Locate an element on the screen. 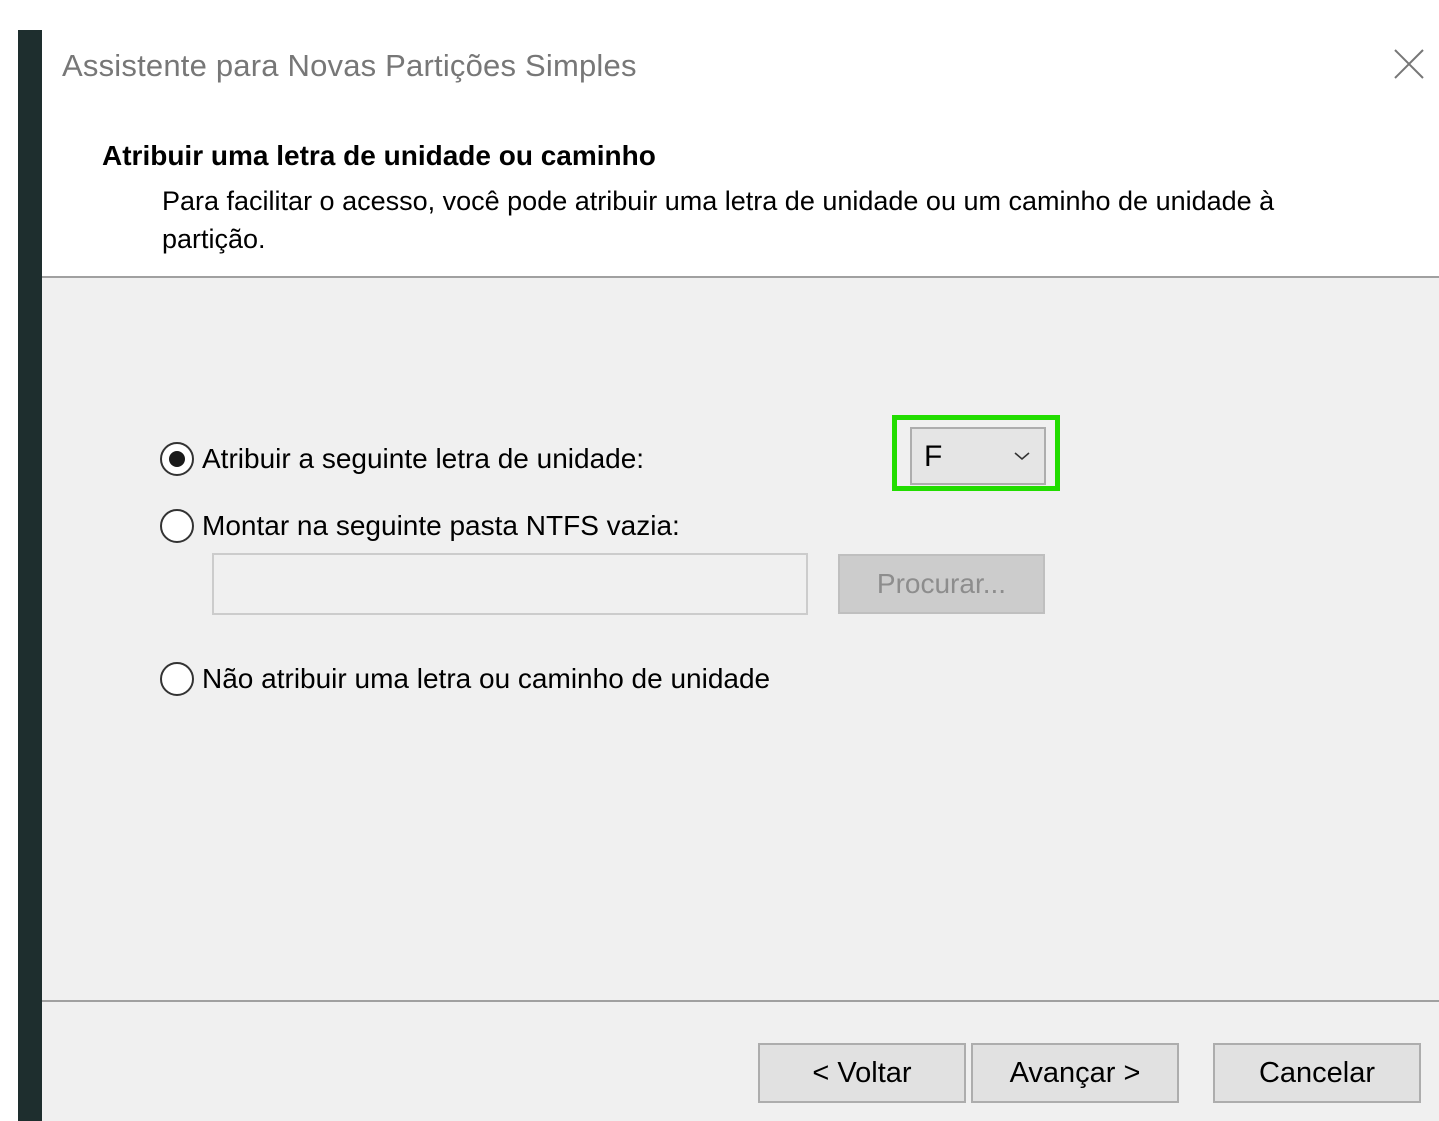 The width and height of the screenshot is (1439, 1121). radio-assign-letter: Atribuir a seguinte letra de unidade: is located at coordinates (402, 459).